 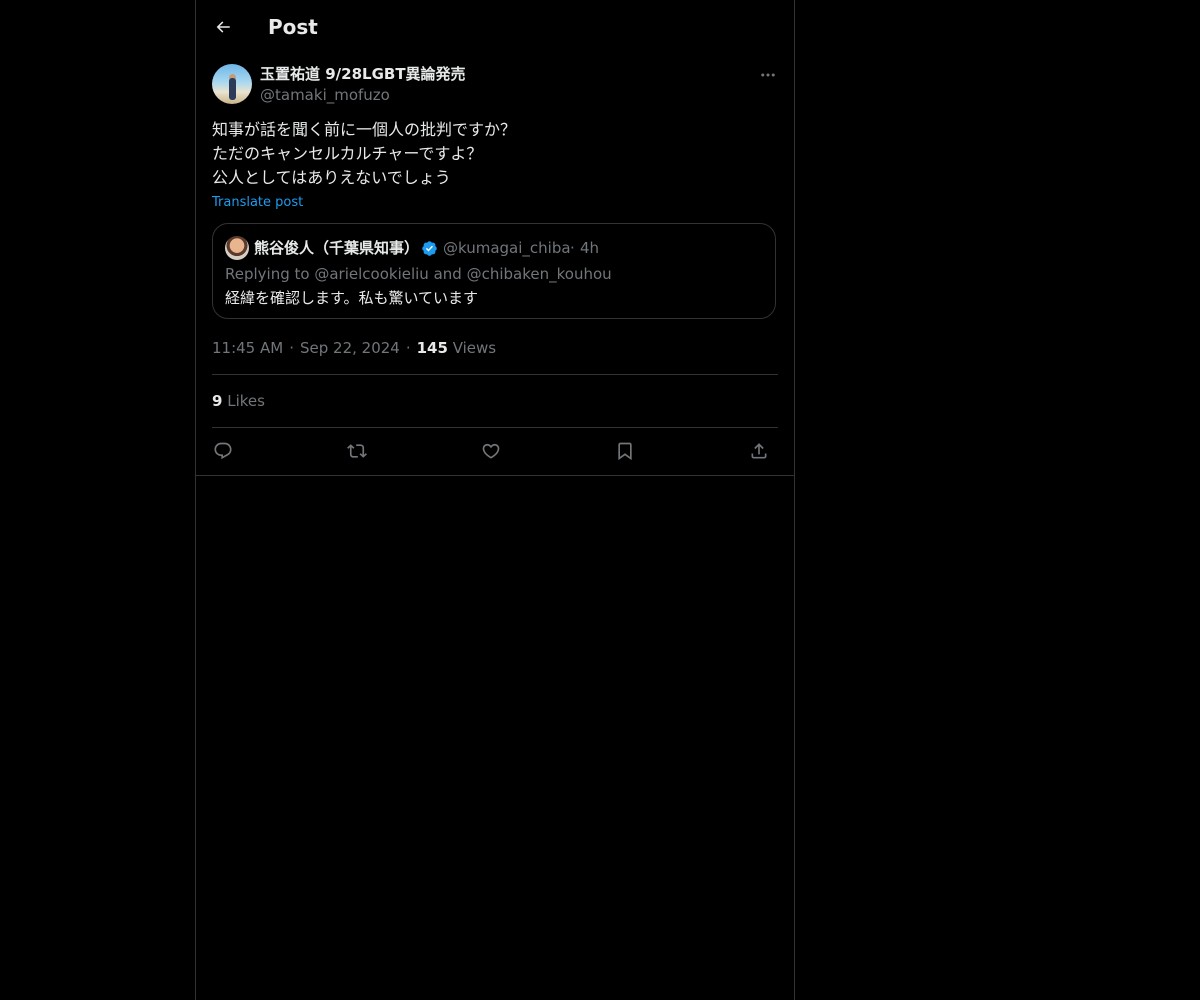 I want to click on replying-to-user-1: @arielcookieliu, so click(x=371, y=274).